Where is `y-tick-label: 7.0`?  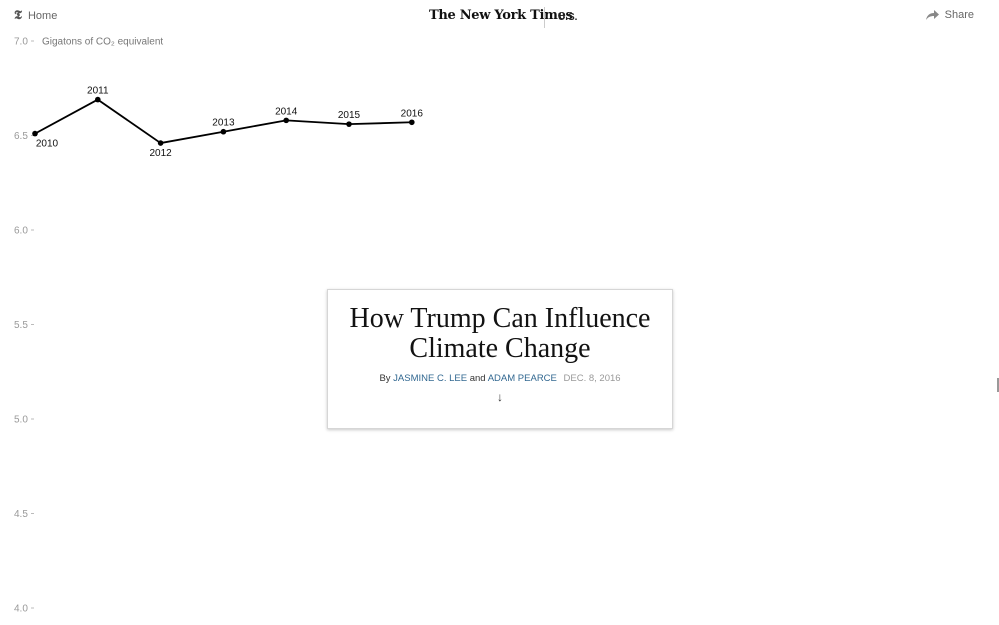 y-tick-label: 7.0 is located at coordinates (21, 42).